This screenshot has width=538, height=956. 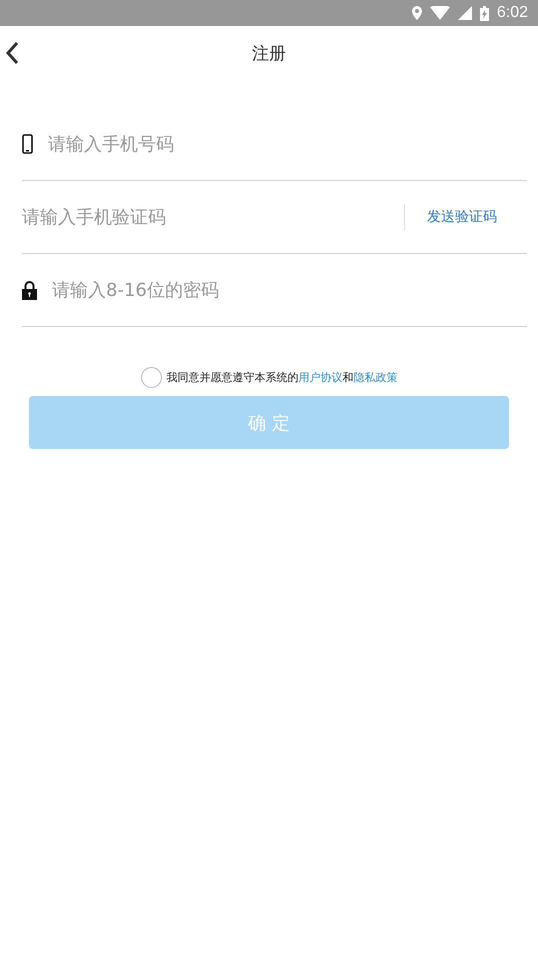 What do you see at coordinates (376, 377) in the screenshot?
I see `privacy-policy-link: 隐私政策` at bounding box center [376, 377].